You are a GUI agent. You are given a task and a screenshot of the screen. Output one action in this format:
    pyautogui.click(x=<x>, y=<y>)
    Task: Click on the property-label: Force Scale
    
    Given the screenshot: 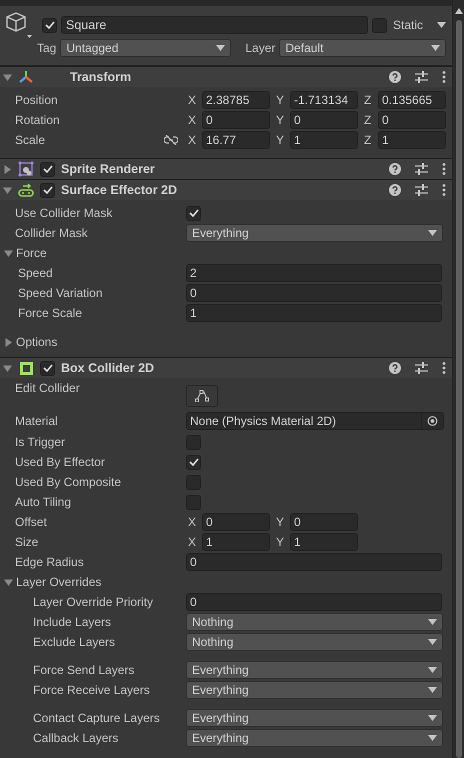 What is the action you would take?
    pyautogui.click(x=50, y=313)
    